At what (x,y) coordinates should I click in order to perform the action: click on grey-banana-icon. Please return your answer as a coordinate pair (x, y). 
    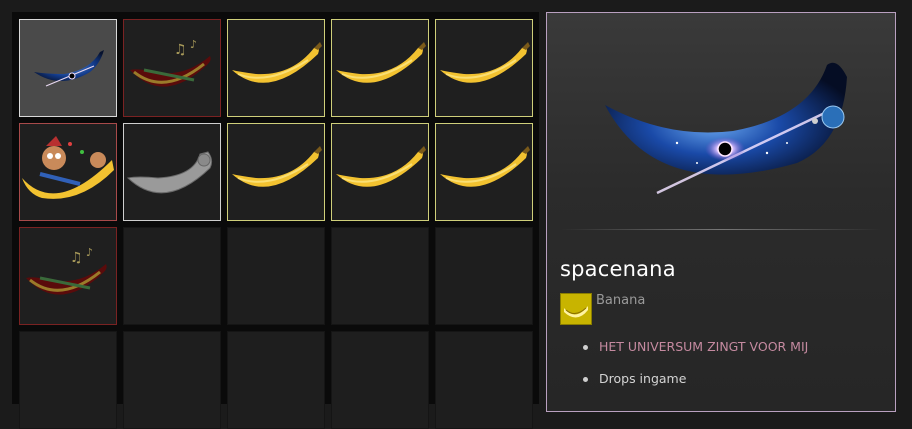
    Looking at the image, I should click on (169, 172).